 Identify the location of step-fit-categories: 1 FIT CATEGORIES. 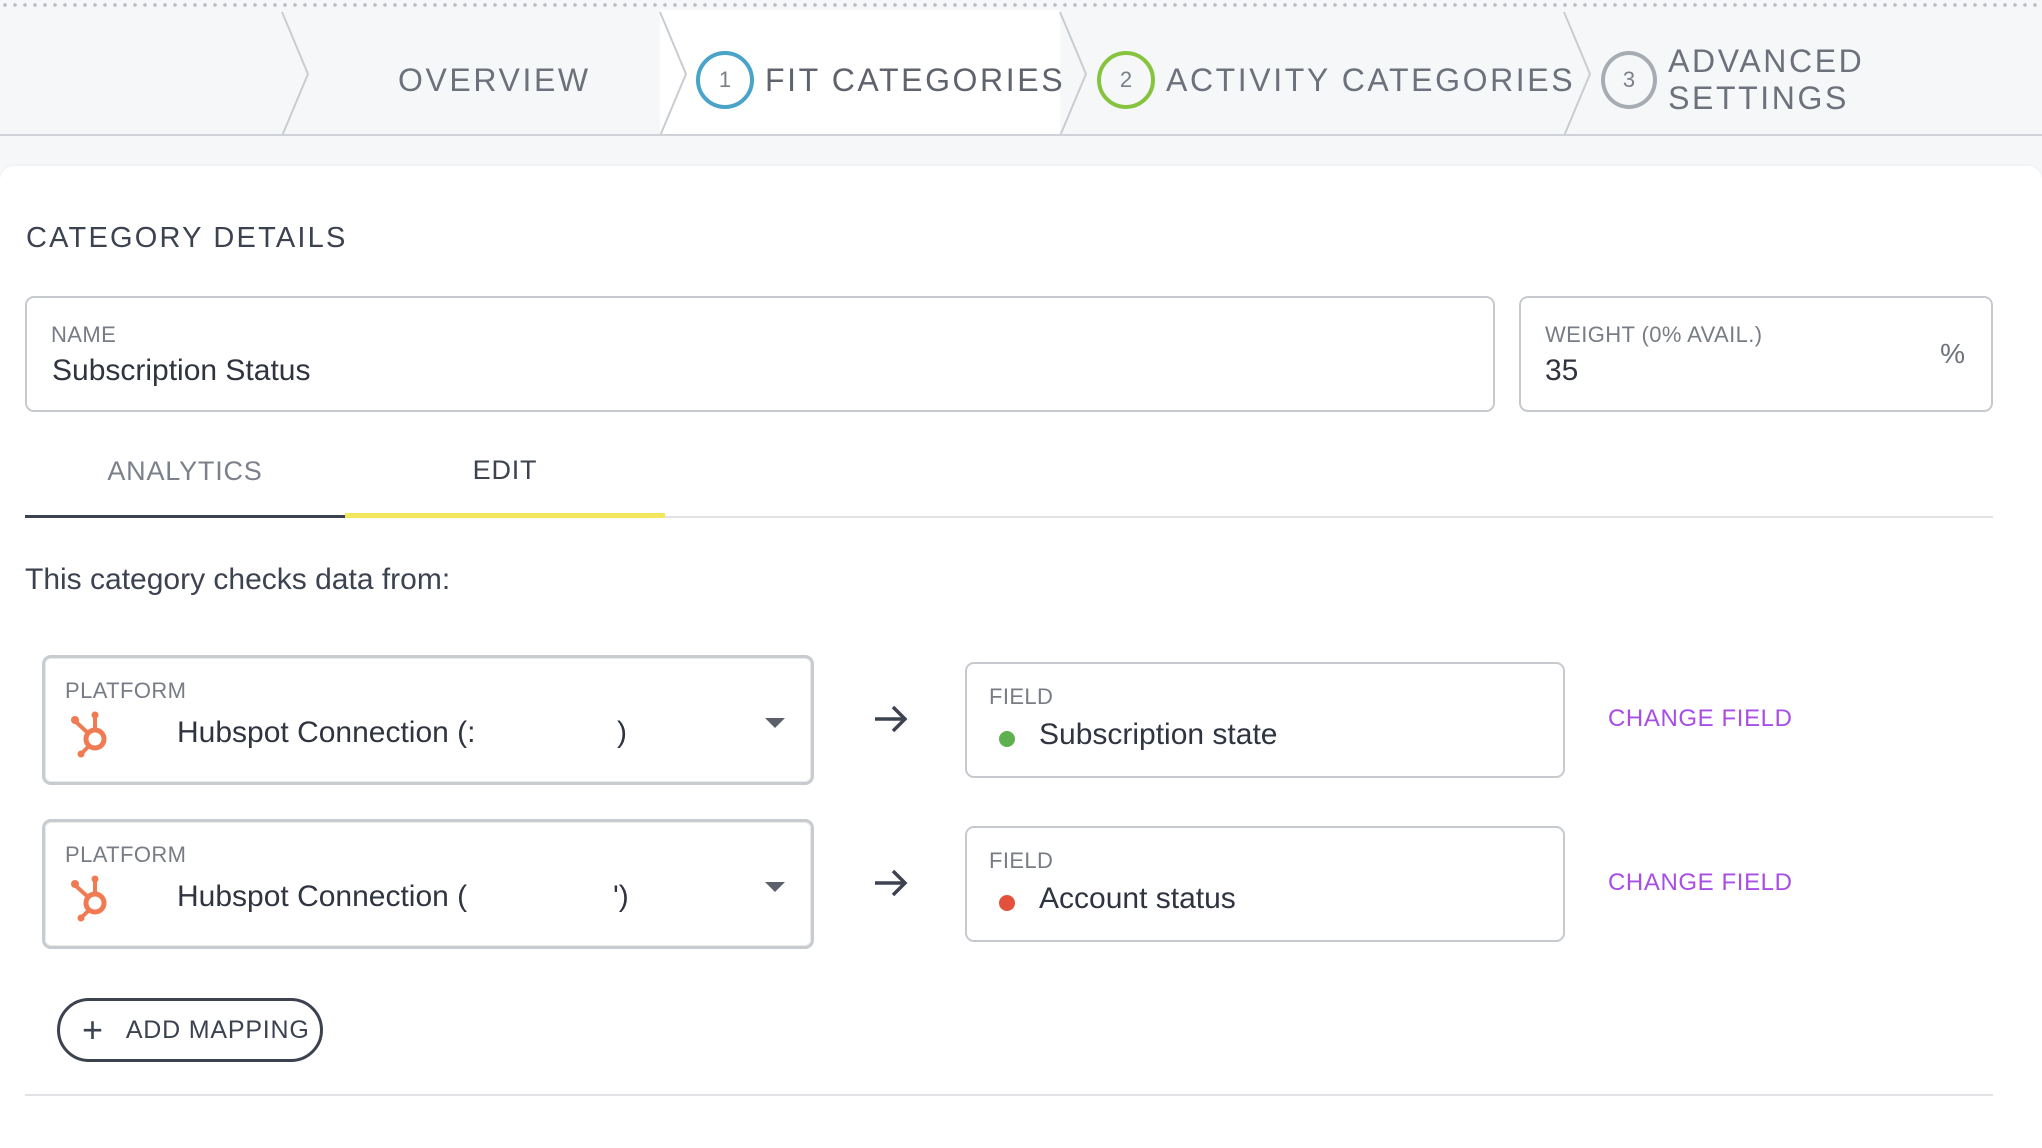
(880, 80).